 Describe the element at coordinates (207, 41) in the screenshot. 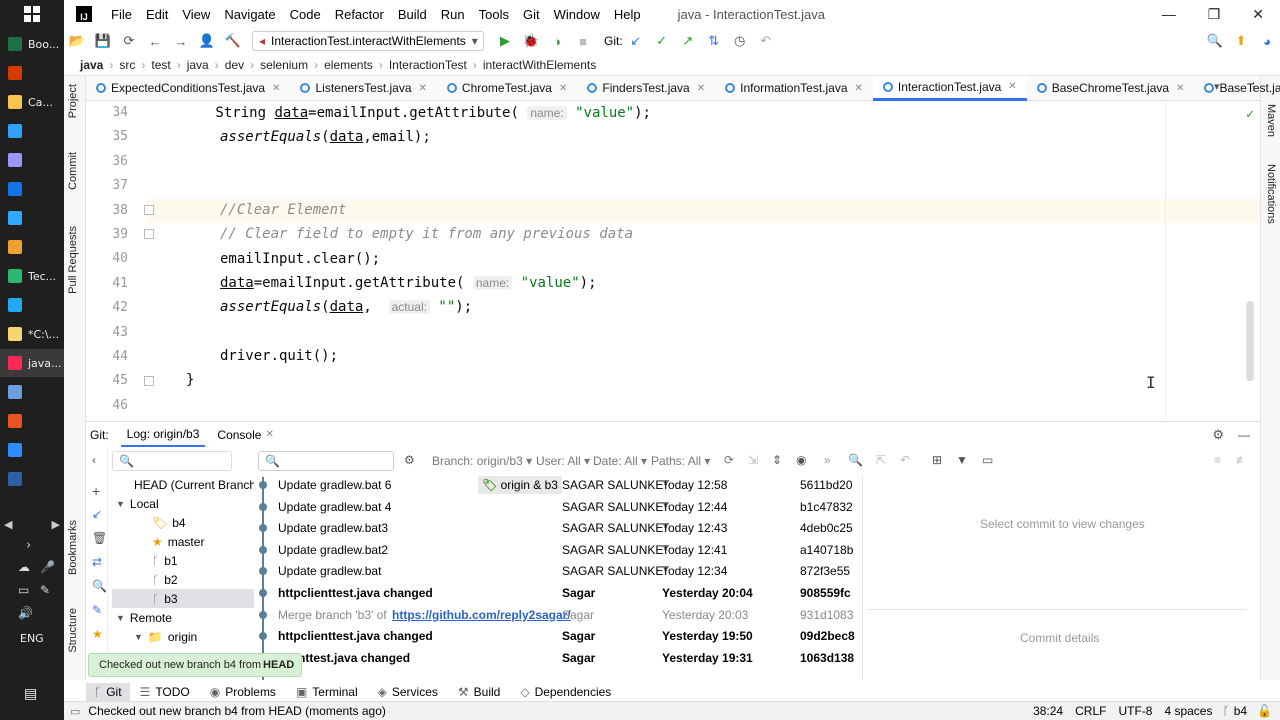

I see `user-icon: 👤` at that location.